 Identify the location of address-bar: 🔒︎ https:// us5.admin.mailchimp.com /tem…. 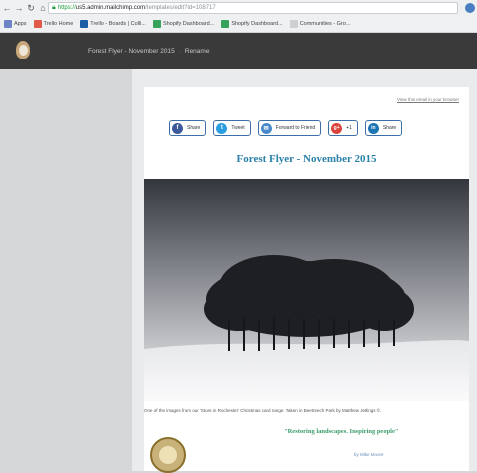
(253, 8).